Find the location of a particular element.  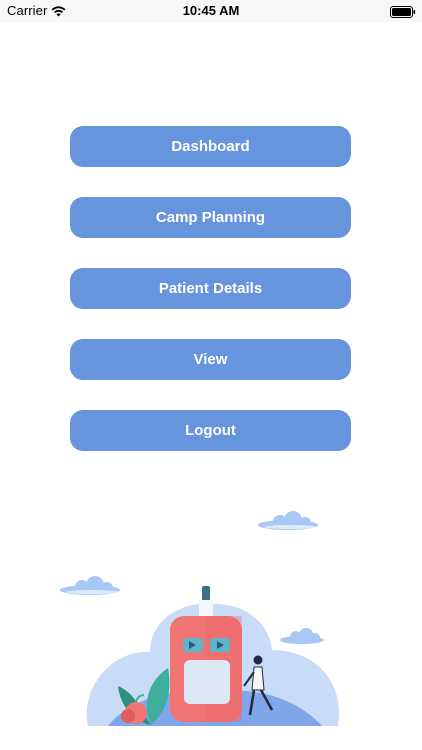

dashboard-button: Dashboard is located at coordinates (210, 146).